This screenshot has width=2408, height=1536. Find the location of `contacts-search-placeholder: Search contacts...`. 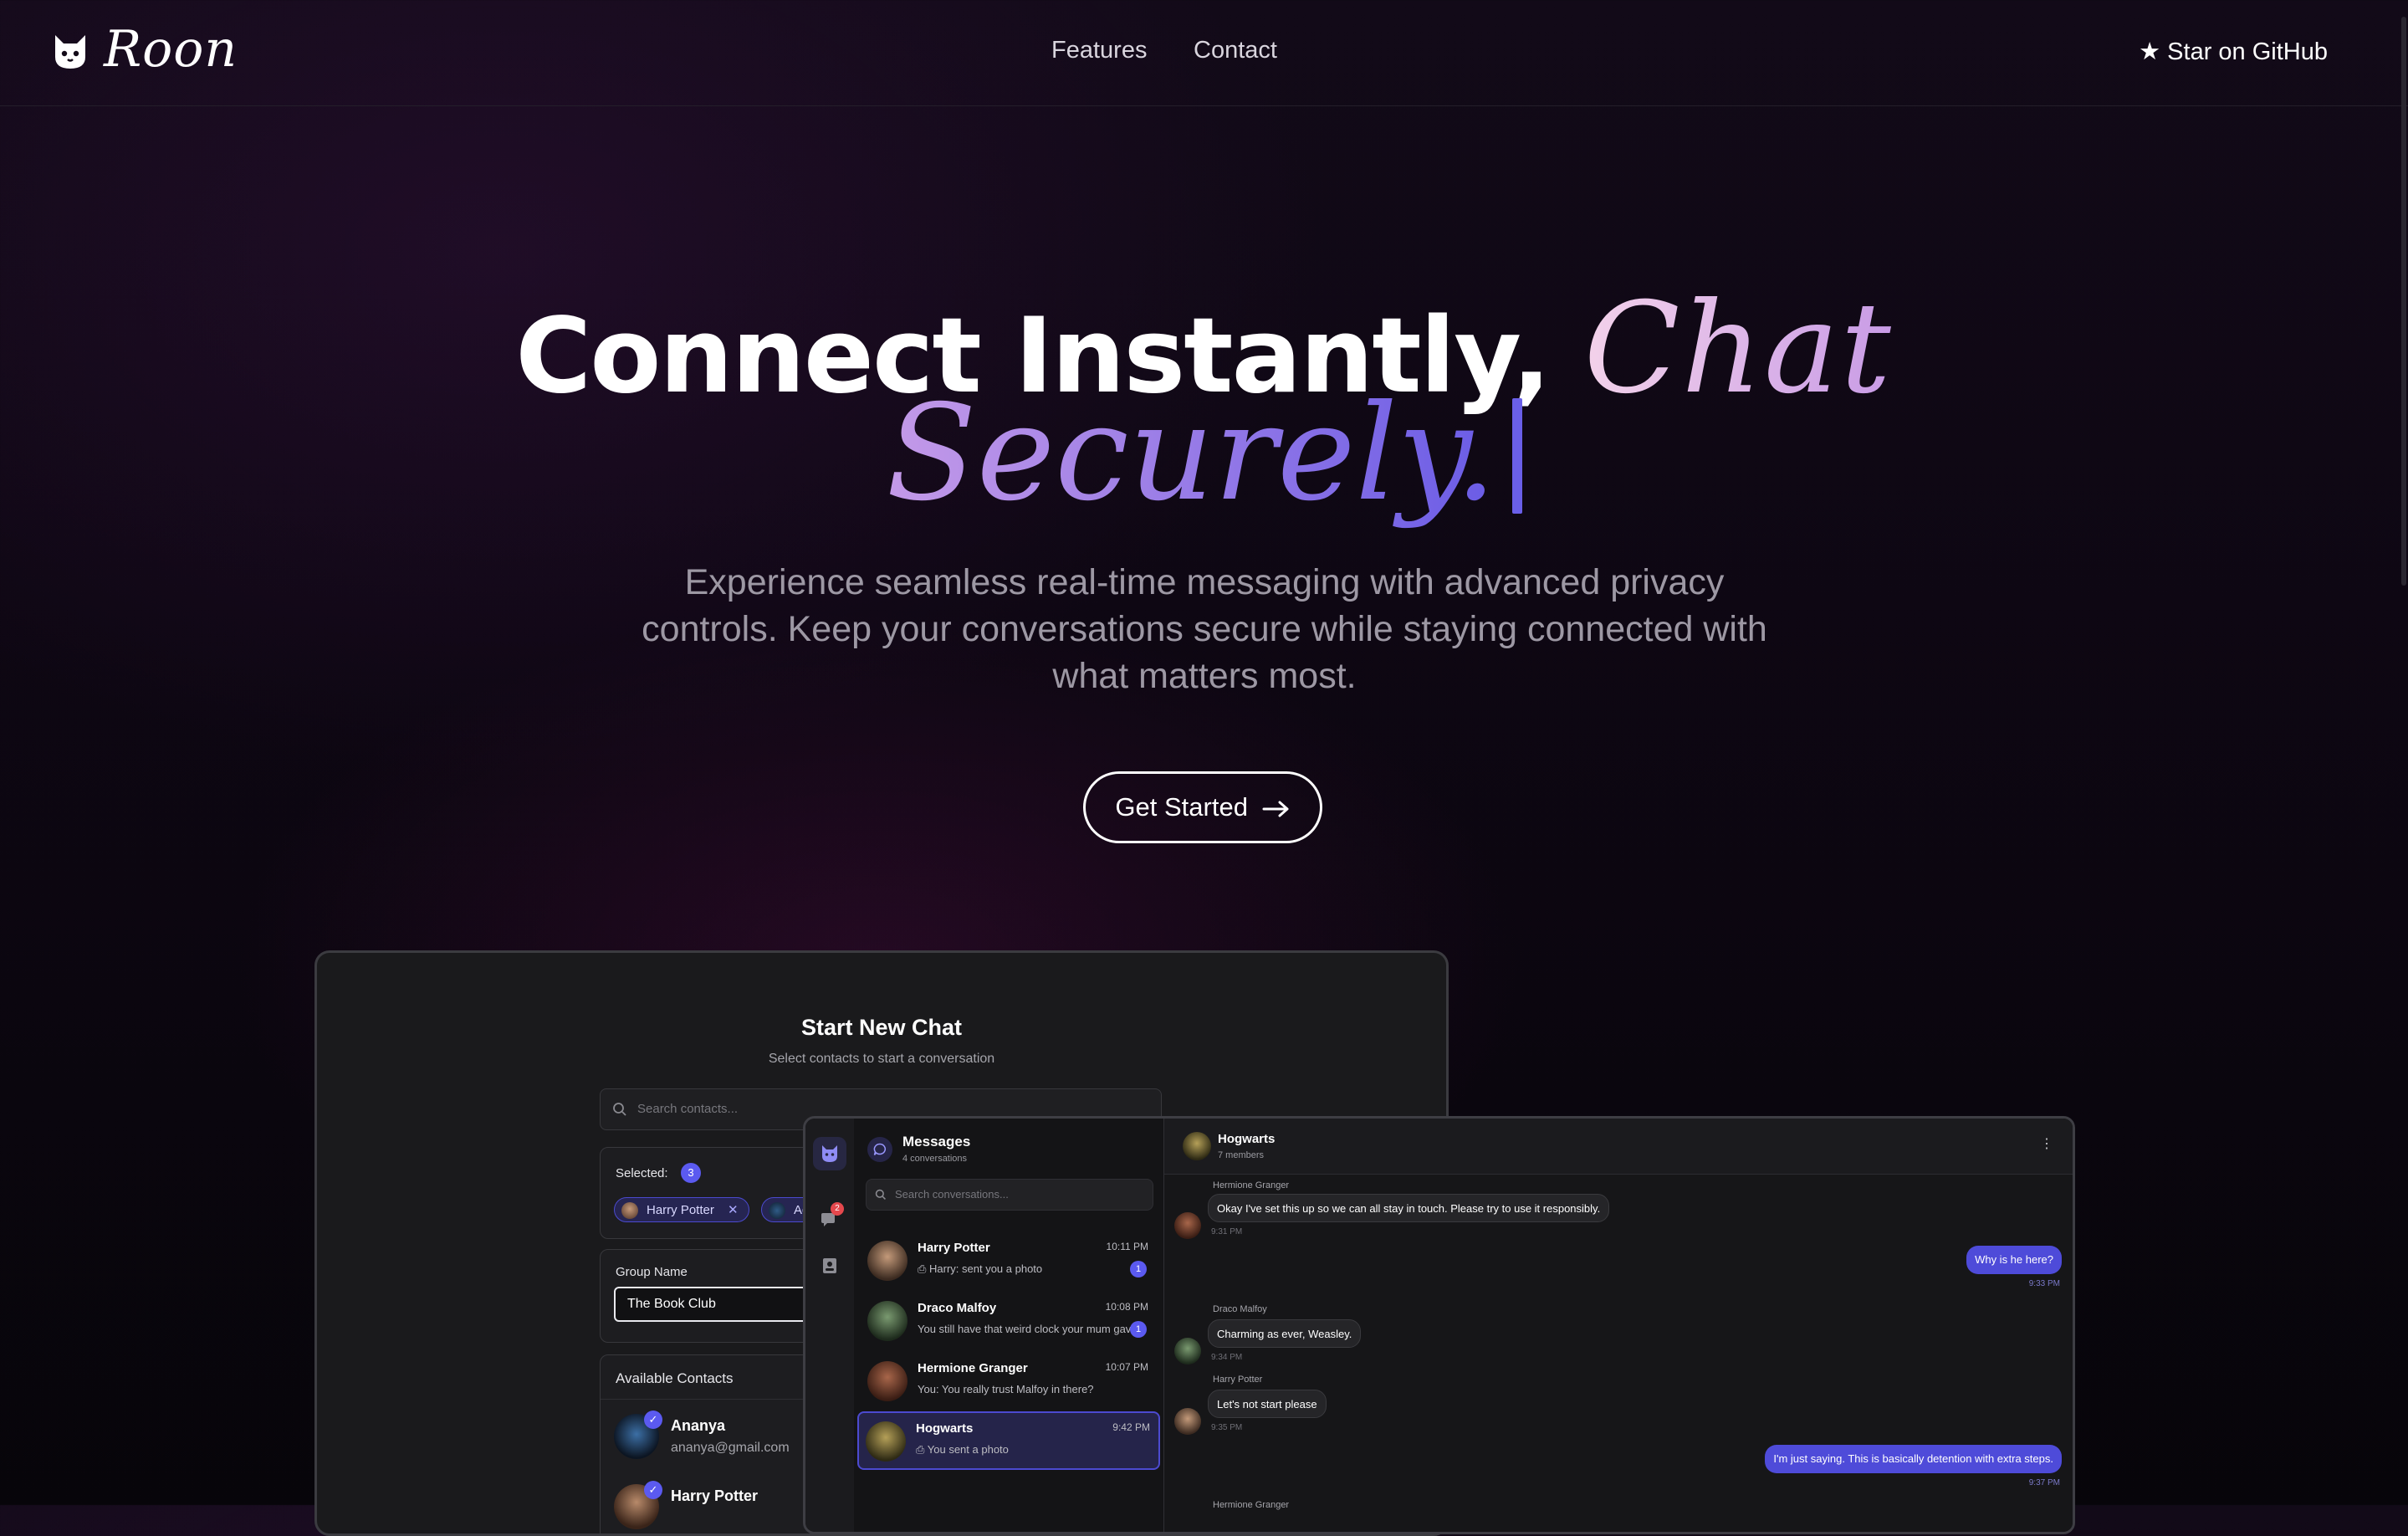

contacts-search-placeholder: Search contacts... is located at coordinates (688, 1109).